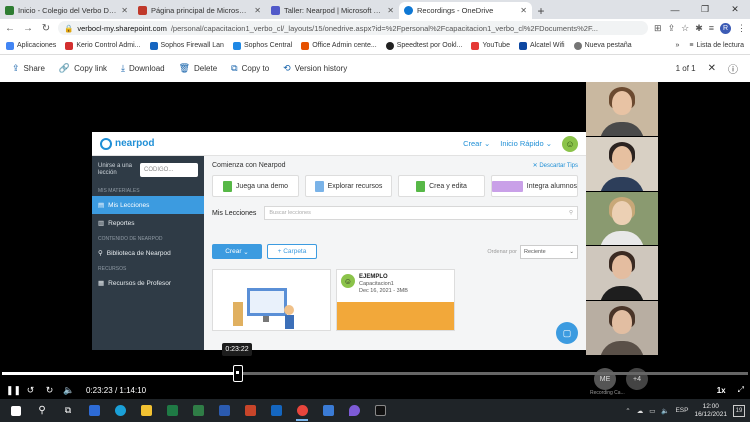 The width and height of the screenshot is (750, 422). I want to click on pause-icon: ❚❚, so click(13, 390).